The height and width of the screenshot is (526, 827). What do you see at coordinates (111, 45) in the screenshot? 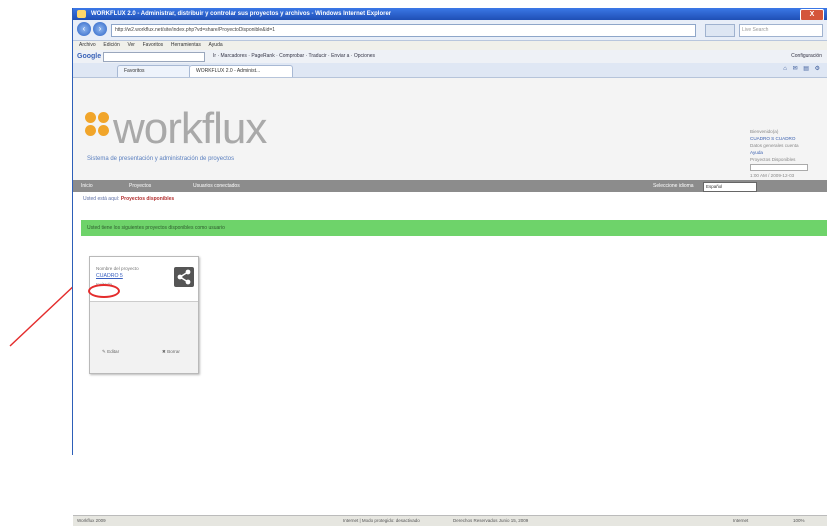
I see `menu-item-edicion: Edición` at bounding box center [111, 45].